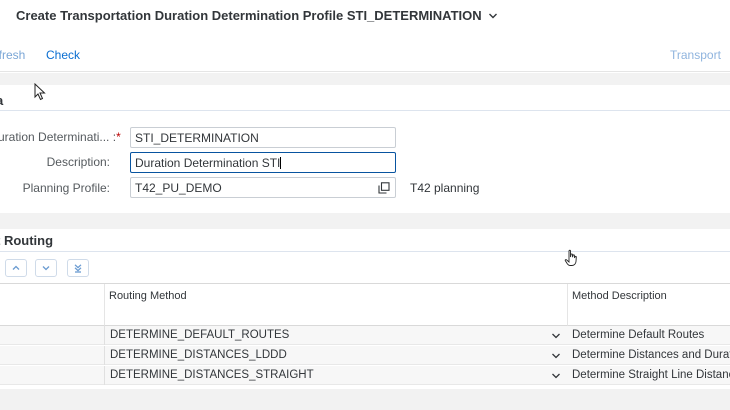  I want to click on check-button: Check, so click(63, 55).